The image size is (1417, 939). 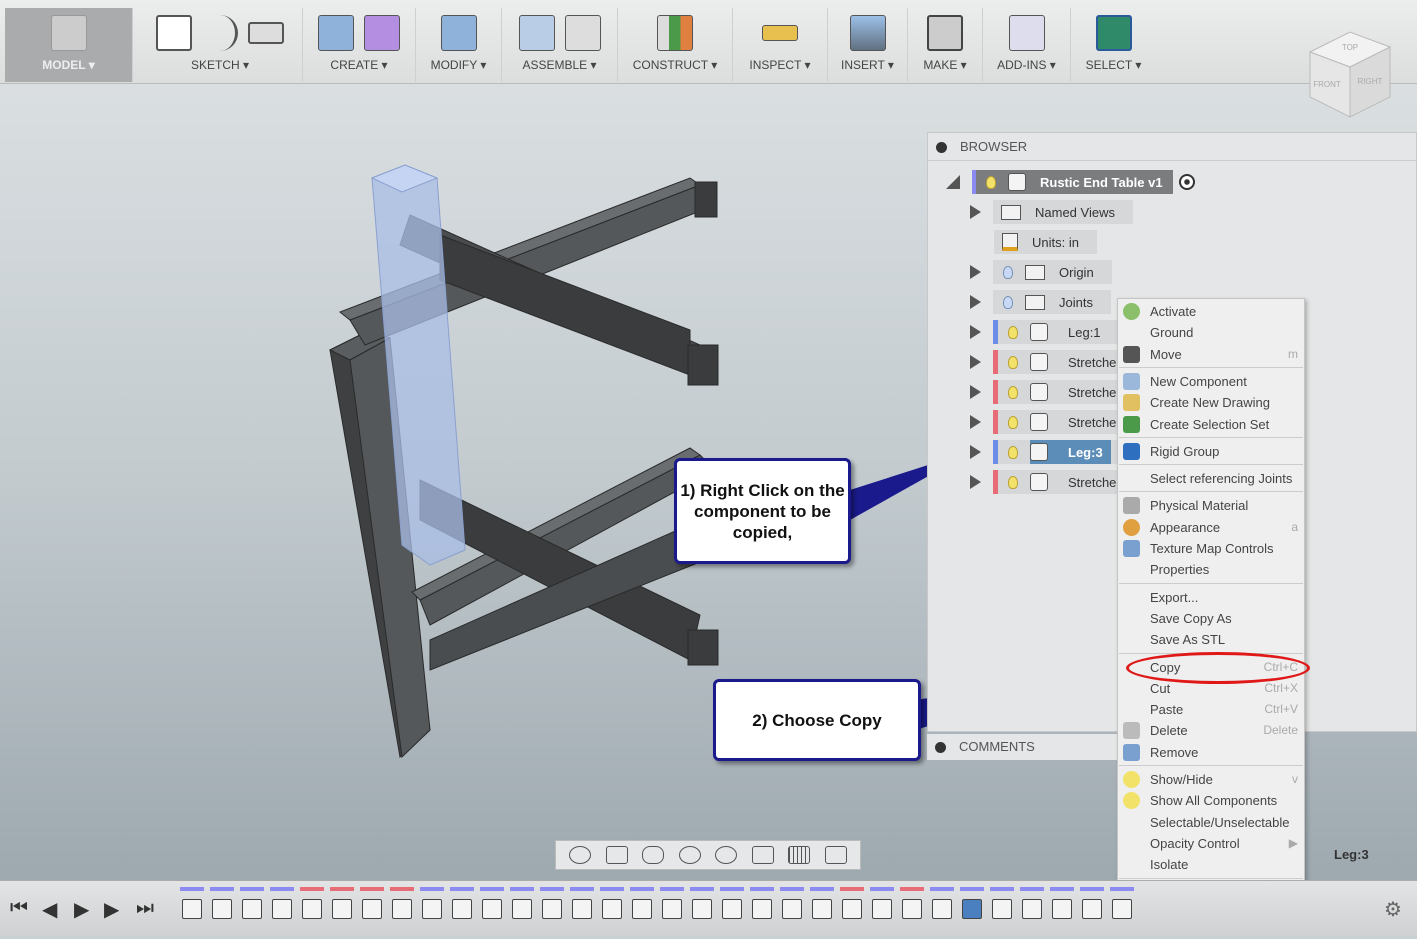 I want to click on viewports-icon, so click(x=835, y=855).